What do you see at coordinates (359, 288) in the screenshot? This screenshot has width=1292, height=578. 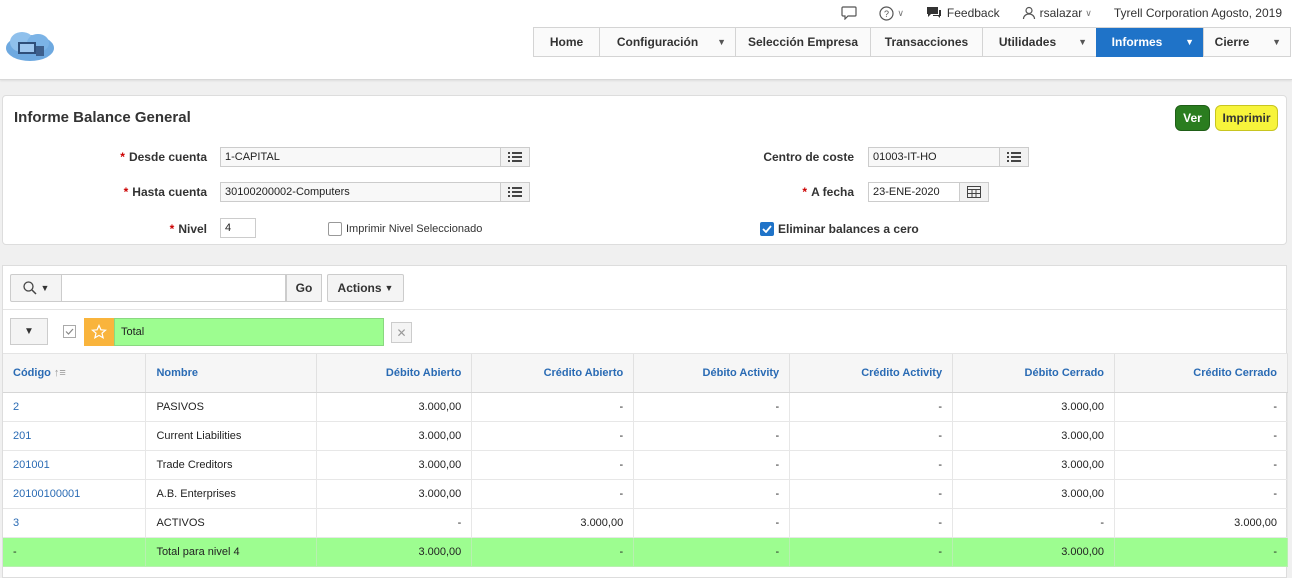 I see `actions-label: Actions` at bounding box center [359, 288].